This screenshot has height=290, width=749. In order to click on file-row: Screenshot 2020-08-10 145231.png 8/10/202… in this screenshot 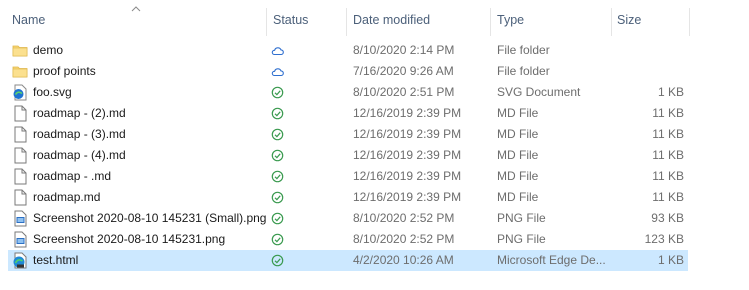, I will do `click(348, 239)`.